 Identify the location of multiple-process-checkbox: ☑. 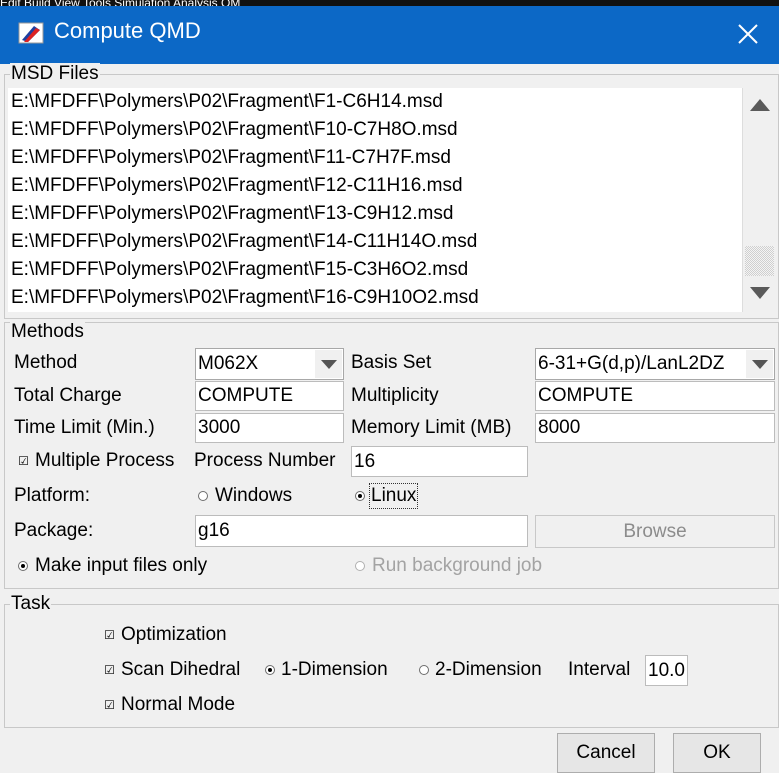
(23, 461).